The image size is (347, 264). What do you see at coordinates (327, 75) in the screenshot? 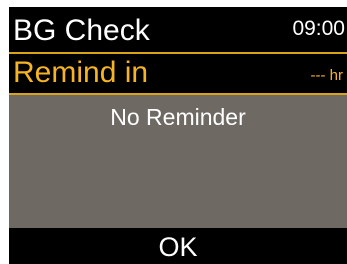
I see `remind-in-value: --- hr` at bounding box center [327, 75].